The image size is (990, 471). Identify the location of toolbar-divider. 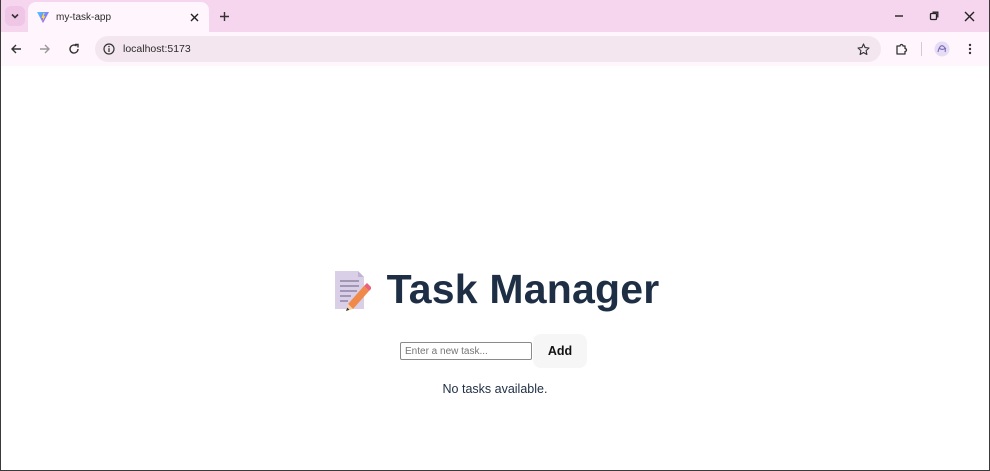
(921, 49).